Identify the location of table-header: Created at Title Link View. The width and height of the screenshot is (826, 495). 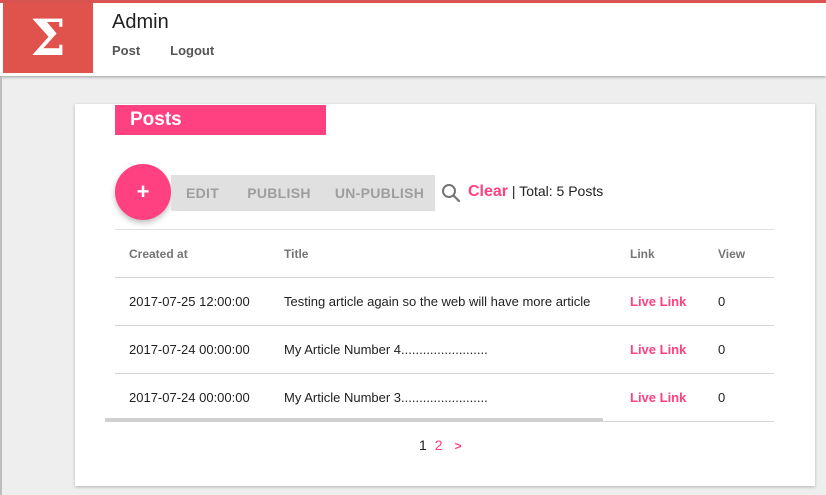
(444, 254).